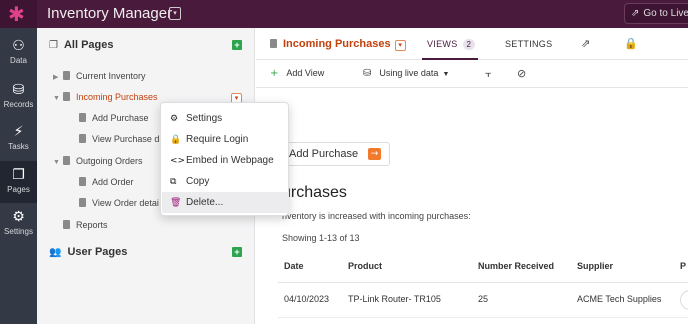 The height and width of the screenshot is (324, 688). Describe the element at coordinates (109, 161) in the screenshot. I see `sidebar-item-label: Outgoing Orders` at that location.